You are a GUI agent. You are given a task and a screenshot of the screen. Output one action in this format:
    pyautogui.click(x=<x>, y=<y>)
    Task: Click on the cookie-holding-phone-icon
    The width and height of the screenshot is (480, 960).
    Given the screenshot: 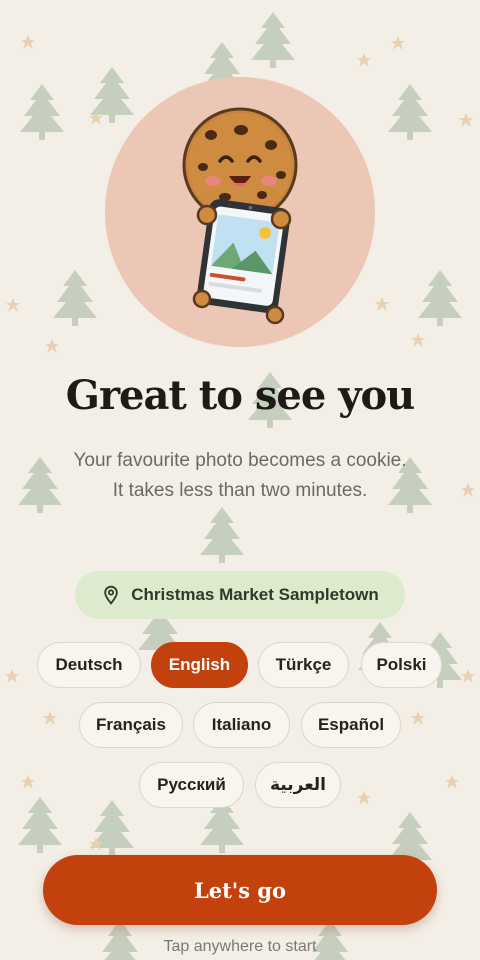 What is the action you would take?
    pyautogui.click(x=240, y=216)
    